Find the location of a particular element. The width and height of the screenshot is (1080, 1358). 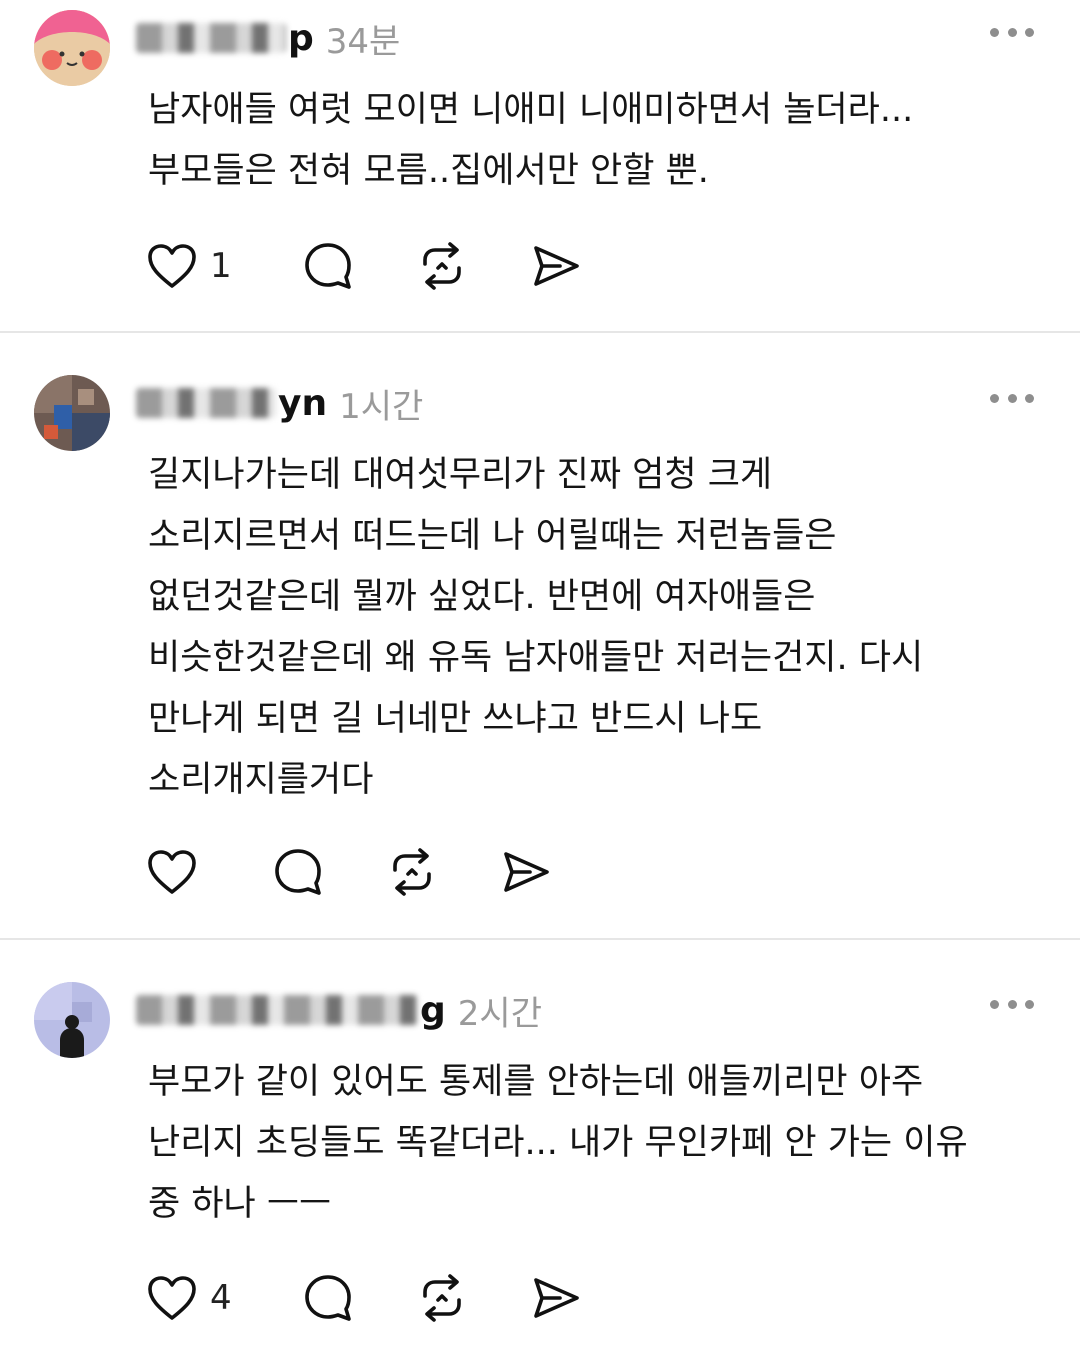

action-bar: 4 is located at coordinates (395, 1298).